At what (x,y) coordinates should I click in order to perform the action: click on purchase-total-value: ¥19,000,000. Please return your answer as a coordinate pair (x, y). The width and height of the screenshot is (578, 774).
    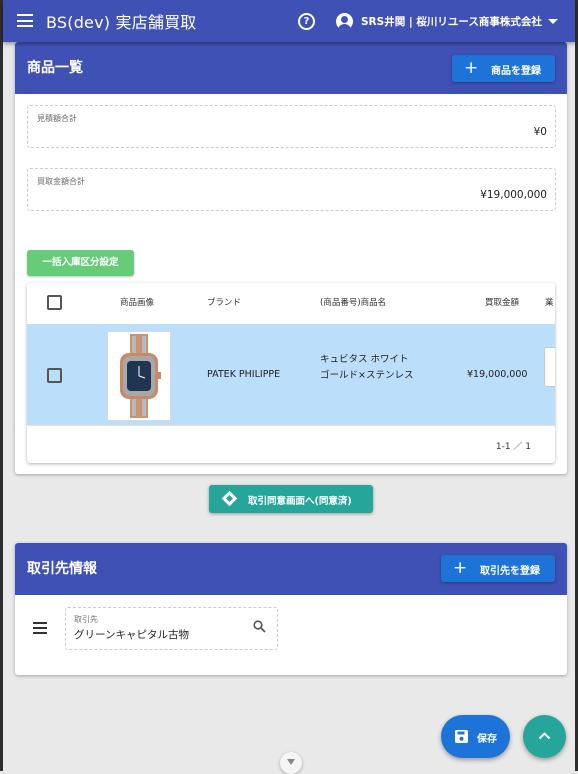
    Looking at the image, I should click on (513, 195).